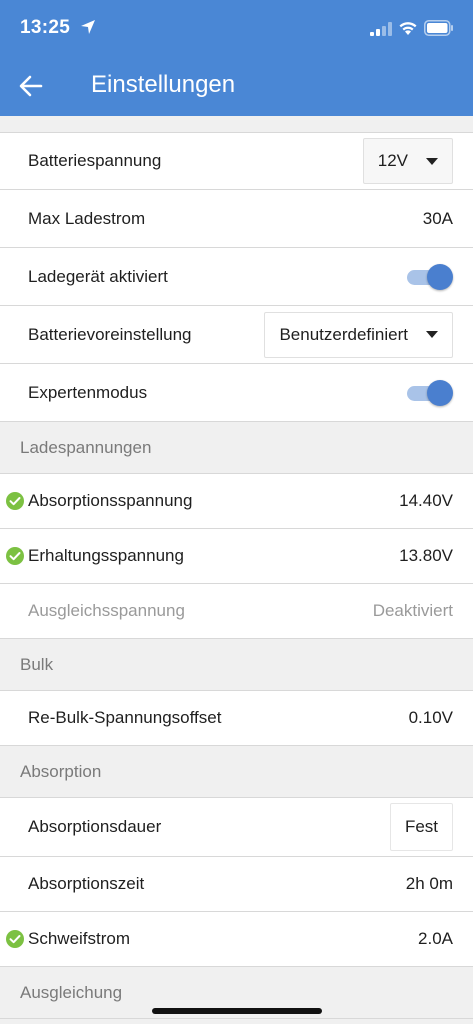 The height and width of the screenshot is (1024, 473). I want to click on absorption-duration-row: Absorptionsdauer Fest, so click(236, 827).